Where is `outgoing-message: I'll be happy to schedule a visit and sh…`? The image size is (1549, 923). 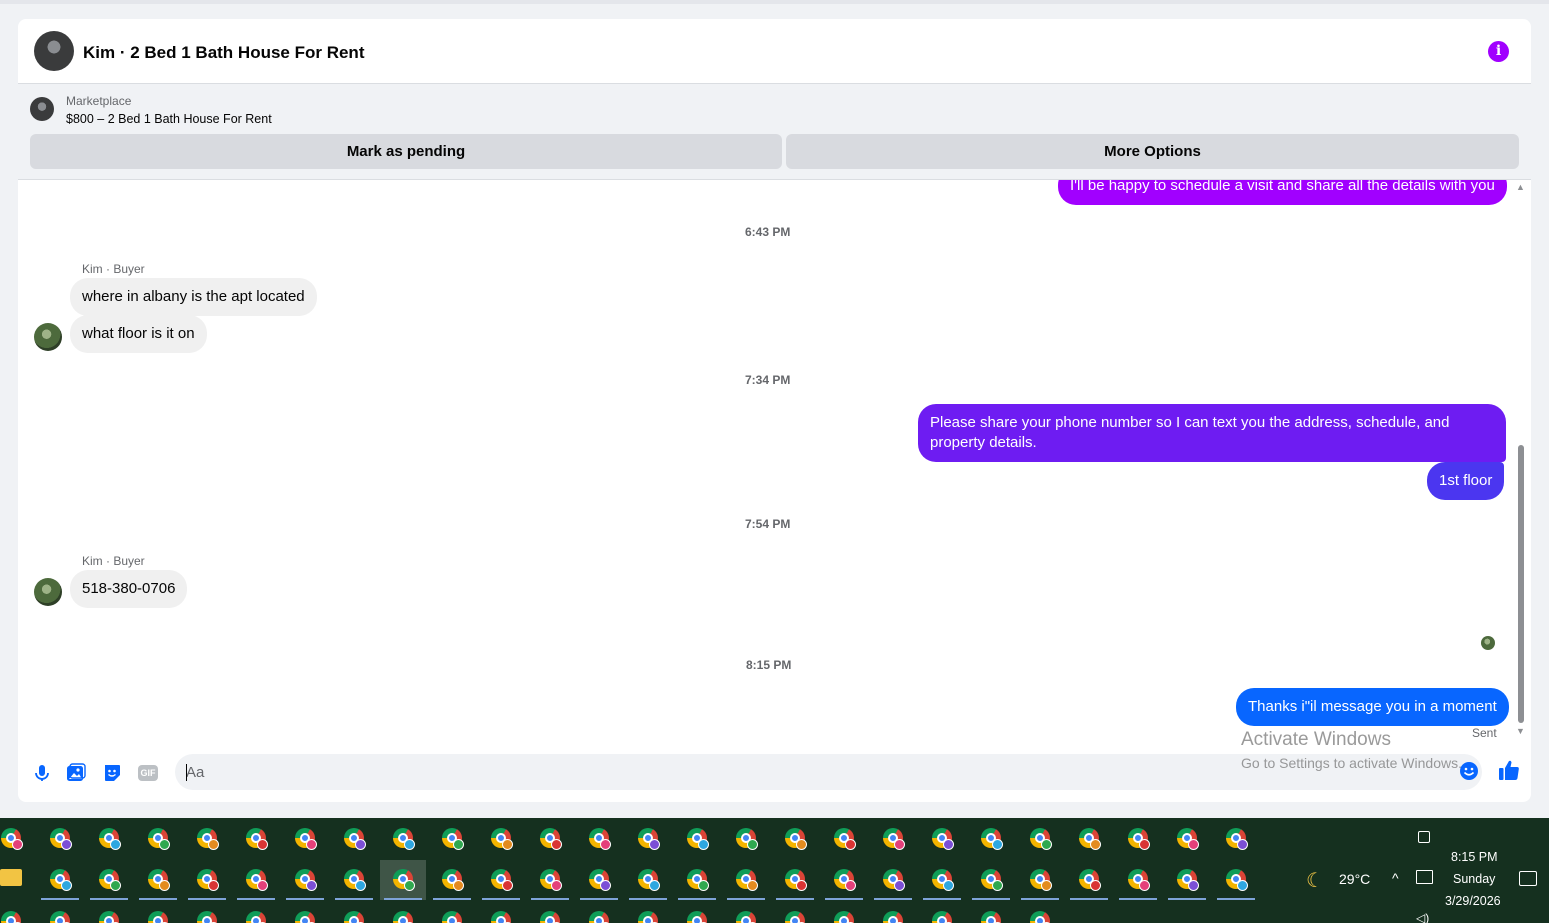
outgoing-message: I'll be happy to schedule a visit and sh… is located at coordinates (1282, 192).